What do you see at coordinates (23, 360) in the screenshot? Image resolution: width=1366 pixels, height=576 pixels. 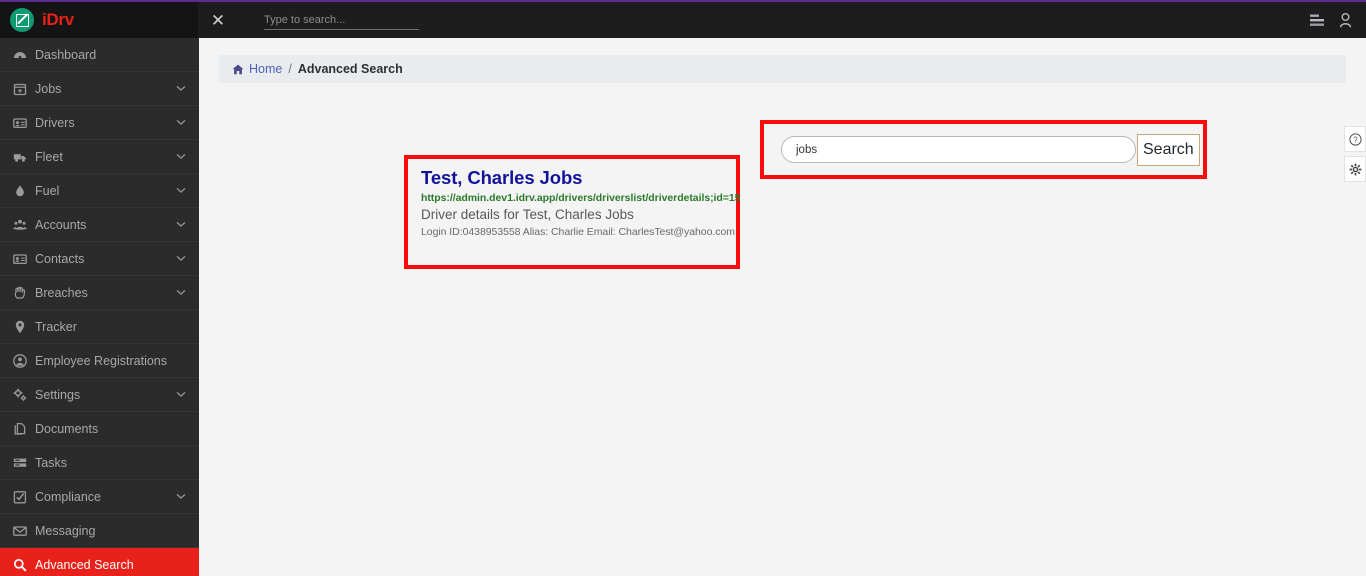 I see `user-circle-icon` at bounding box center [23, 360].